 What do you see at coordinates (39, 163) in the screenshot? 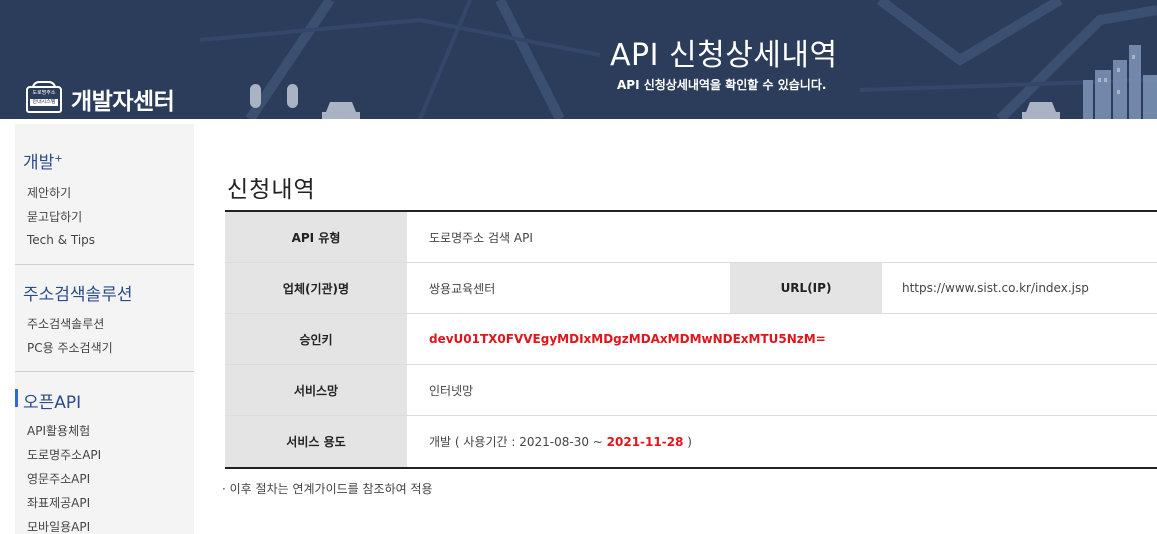
I see `sidebar-section-dev-label: 개발` at bounding box center [39, 163].